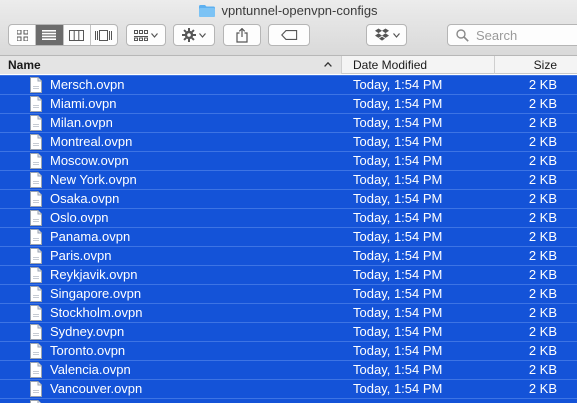 The width and height of the screenshot is (577, 403). Describe the element at coordinates (288, 84) in the screenshot. I see `file-row: Mersch.ovpn Today, 1:54 PM 2 KB` at that location.